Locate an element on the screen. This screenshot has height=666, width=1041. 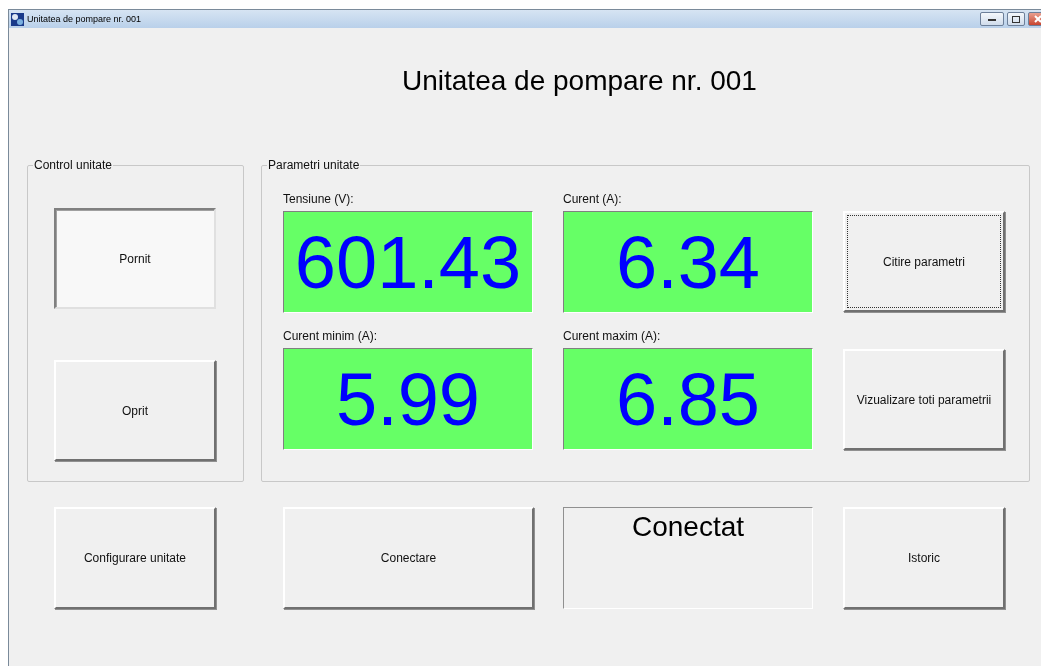
reading-display: 6.34 is located at coordinates (688, 262).